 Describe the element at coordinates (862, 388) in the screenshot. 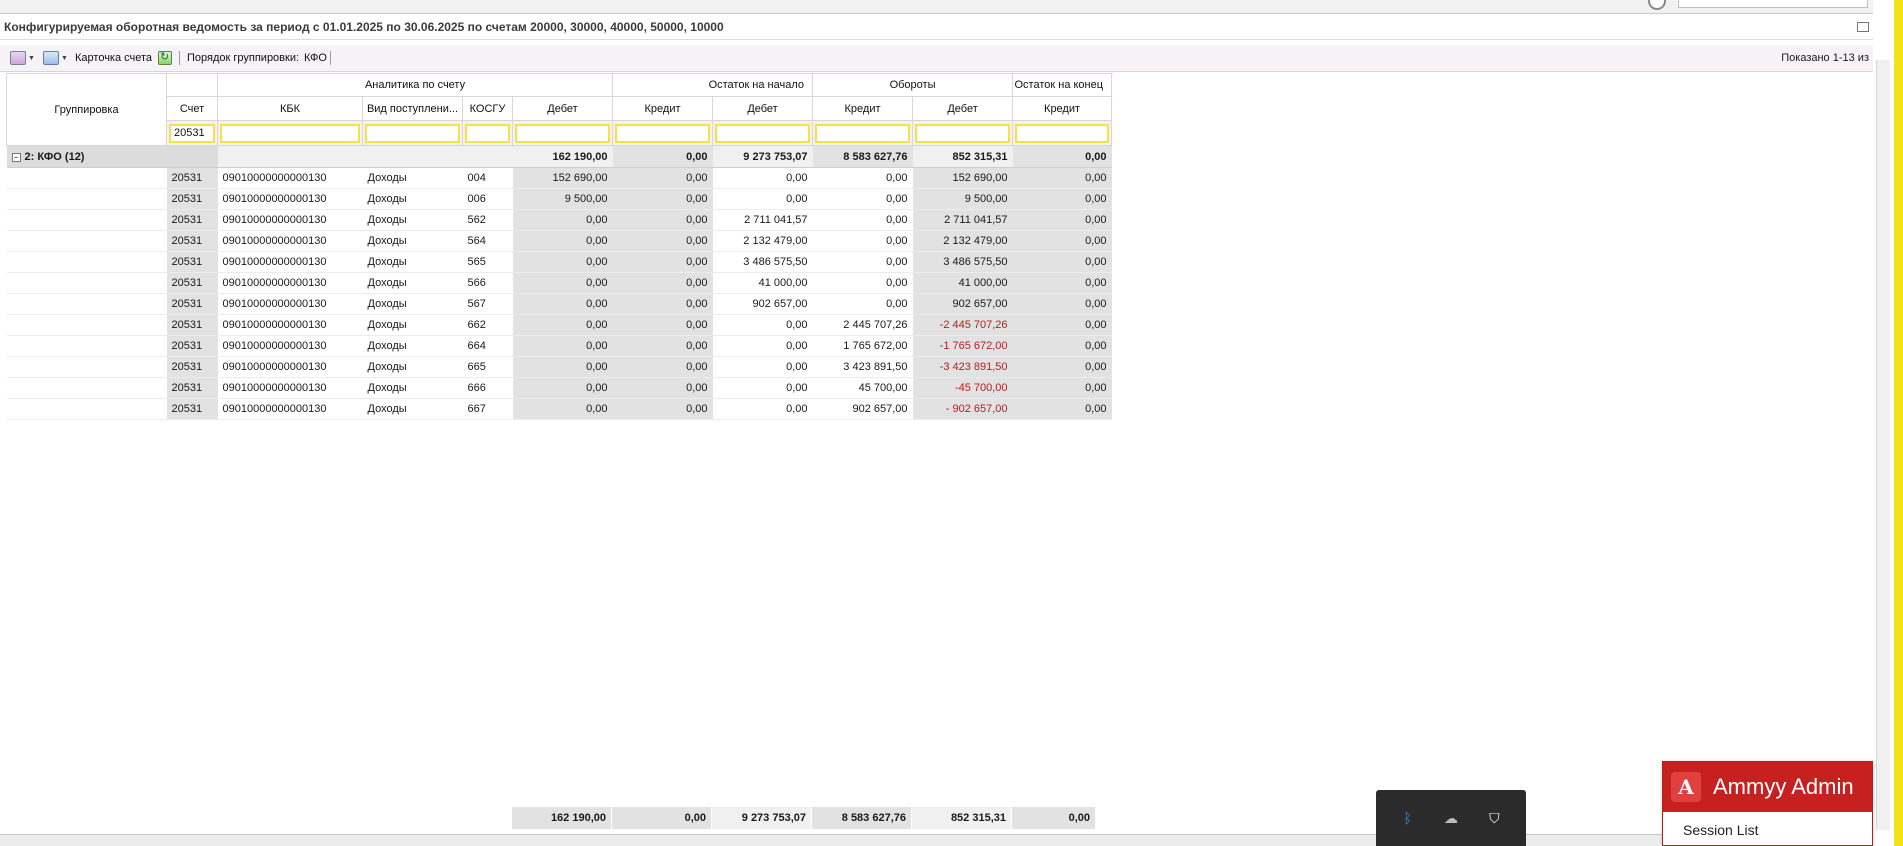

I see `cell-turn-credit: 45 700,00` at that location.